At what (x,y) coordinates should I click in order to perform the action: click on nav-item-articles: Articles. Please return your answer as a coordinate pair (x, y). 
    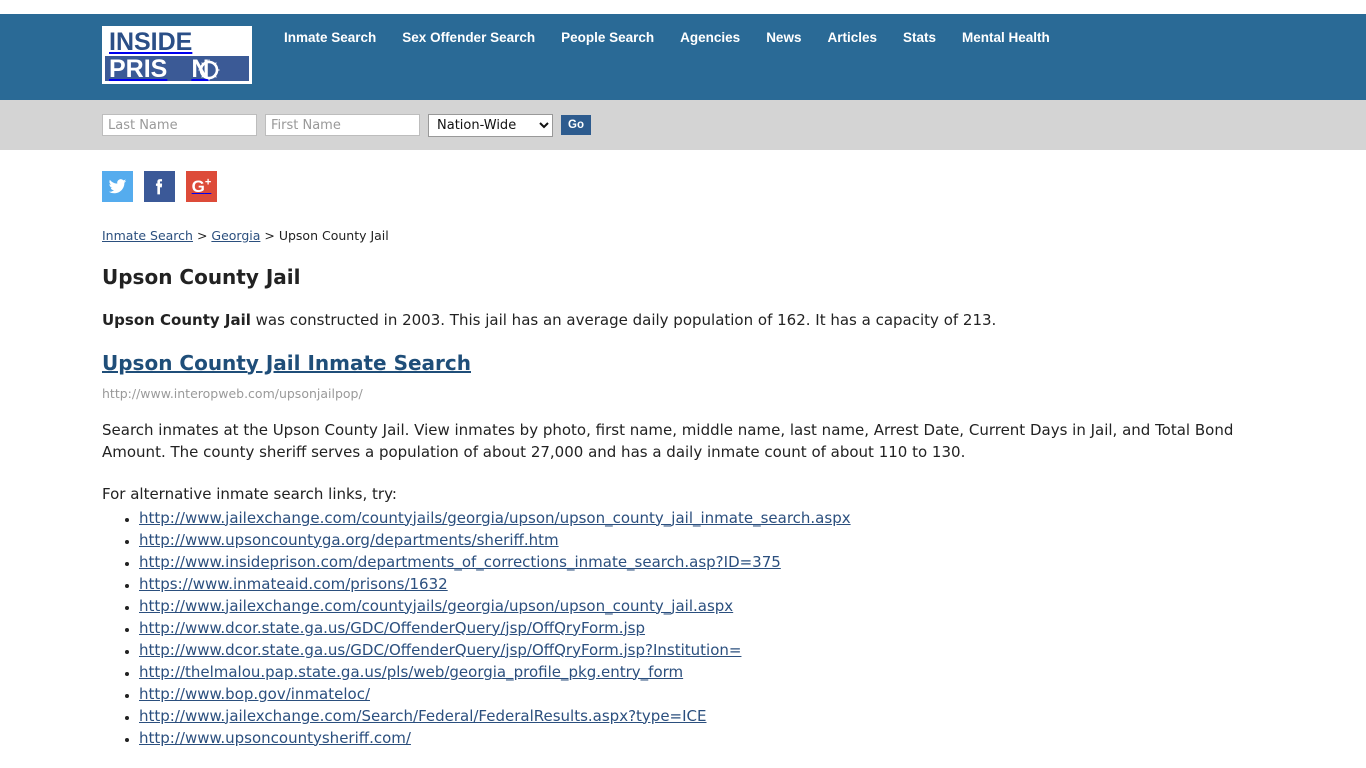
    Looking at the image, I should click on (852, 37).